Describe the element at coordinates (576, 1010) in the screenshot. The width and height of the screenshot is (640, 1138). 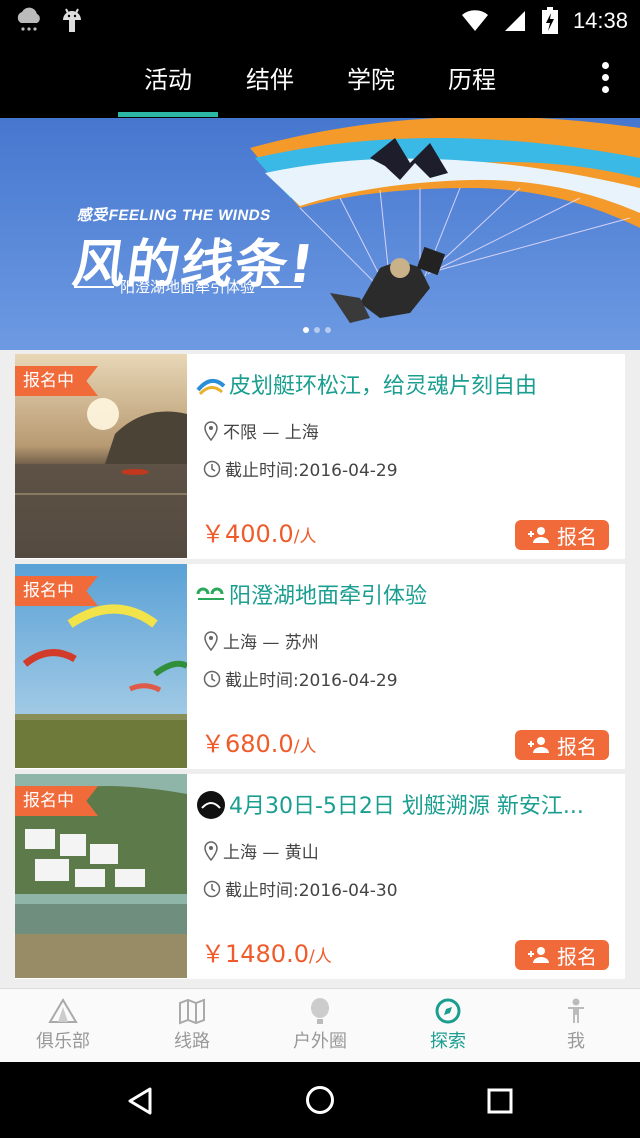
I see `person-icon` at that location.